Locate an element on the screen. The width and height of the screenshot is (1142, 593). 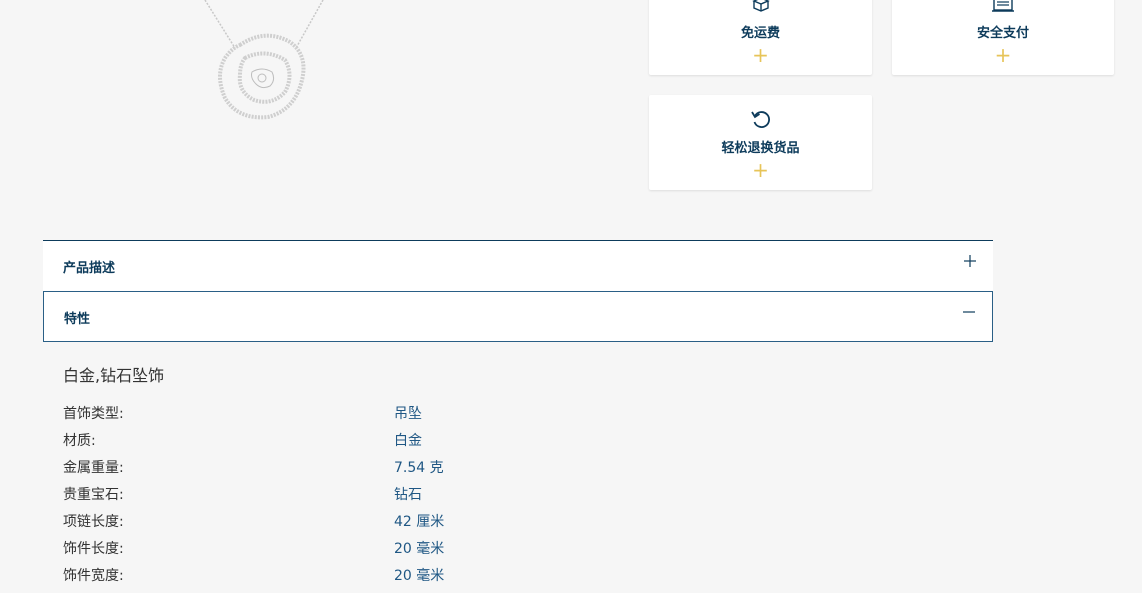
feature-row: 贵重宝石: 钻石 is located at coordinates (363, 497).